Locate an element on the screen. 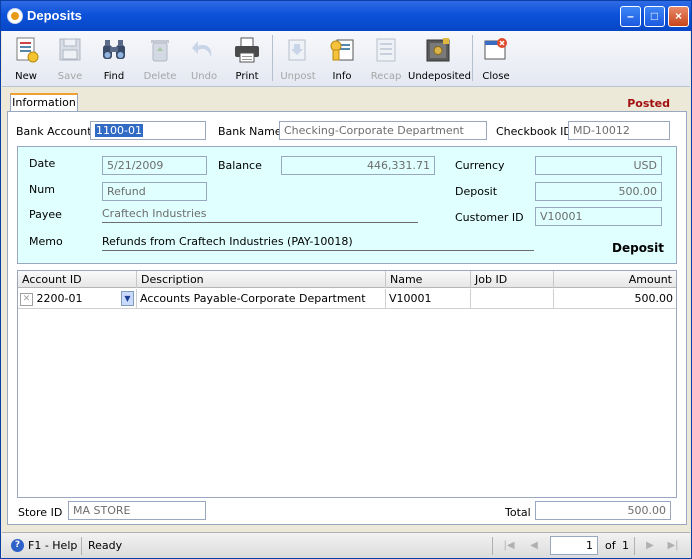 The image size is (692, 559). info-icon is located at coordinates (342, 50).